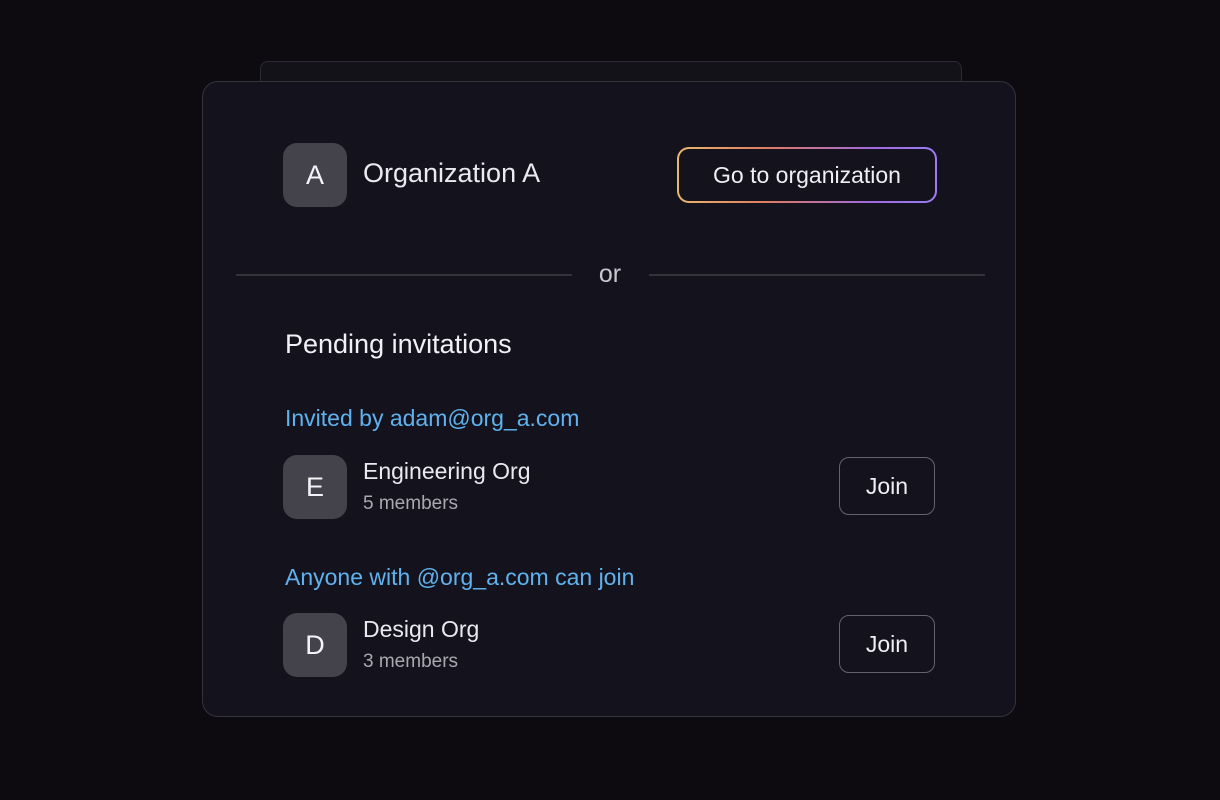 This screenshot has width=1220, height=800. I want to click on engineering-org-member-count: 5 members, so click(411, 503).